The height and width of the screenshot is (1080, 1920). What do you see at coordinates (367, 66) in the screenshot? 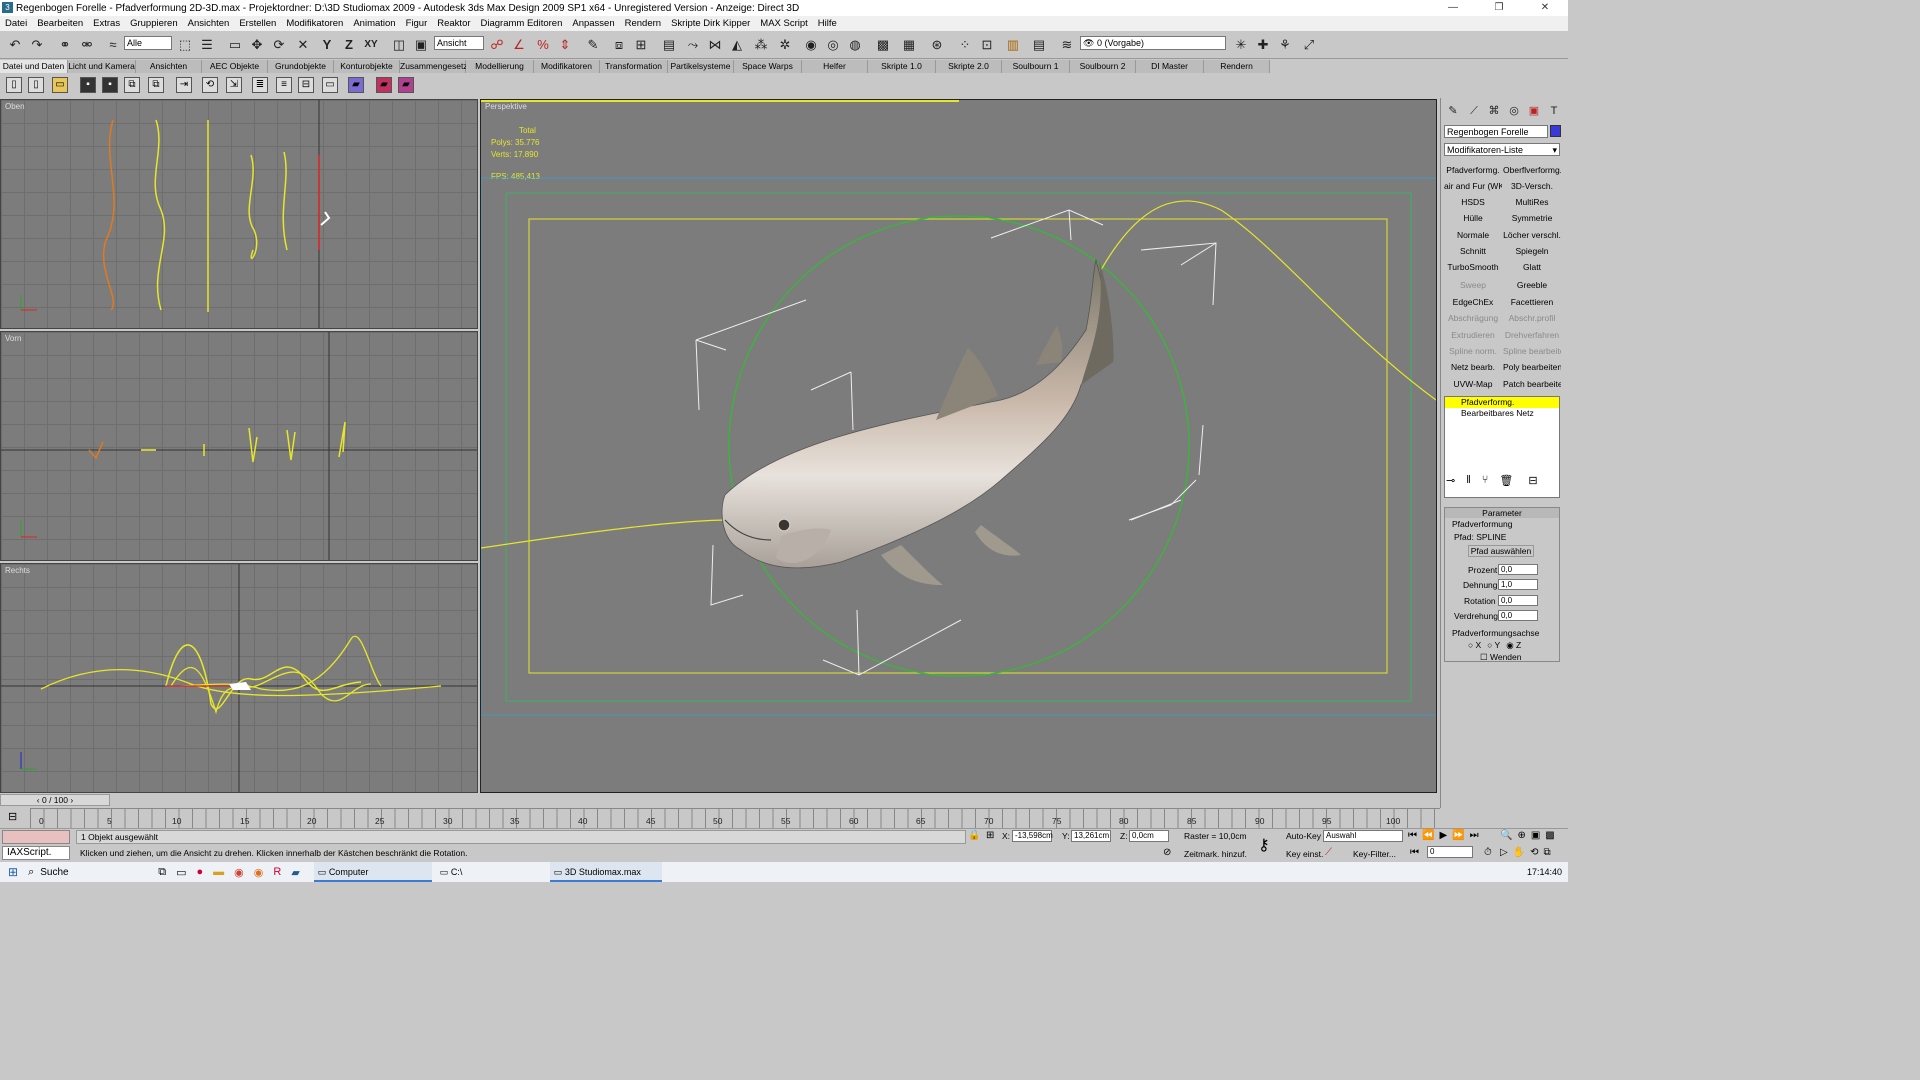
I see `tab-konturobjekte: Konturobjekte` at bounding box center [367, 66].